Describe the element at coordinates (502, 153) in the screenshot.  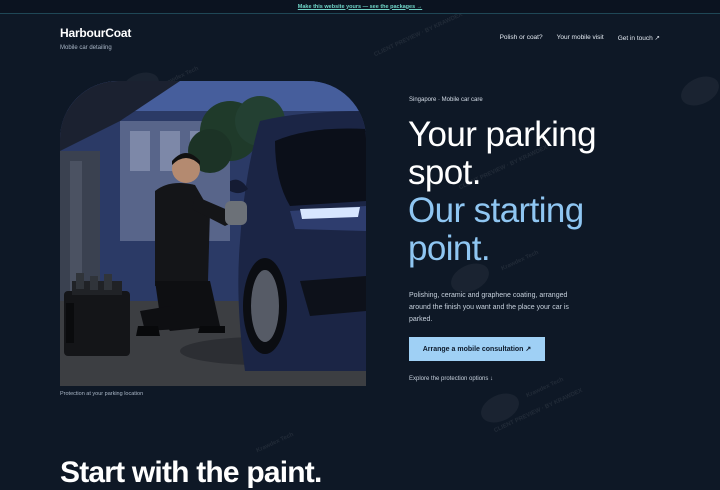
I see `headline-line-1: Your parking spot.` at that location.